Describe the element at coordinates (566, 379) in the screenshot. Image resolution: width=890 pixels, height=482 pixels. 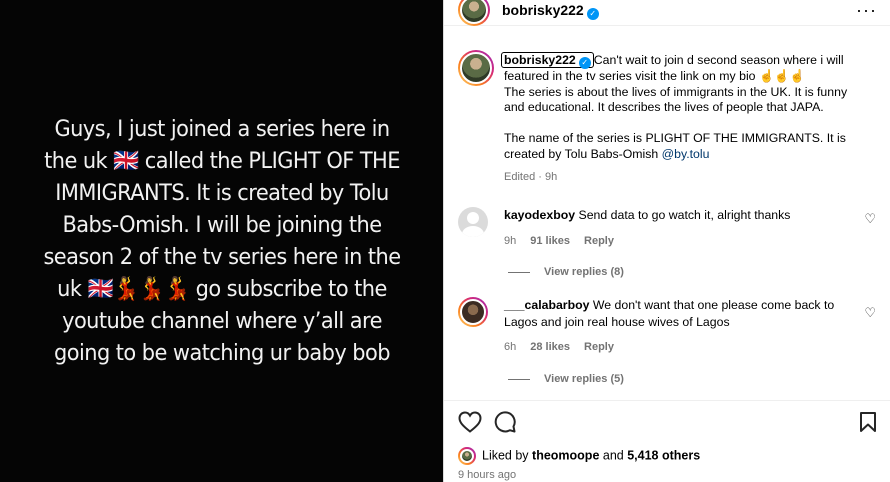
I see `view-replies-button: View replies (5)` at that location.